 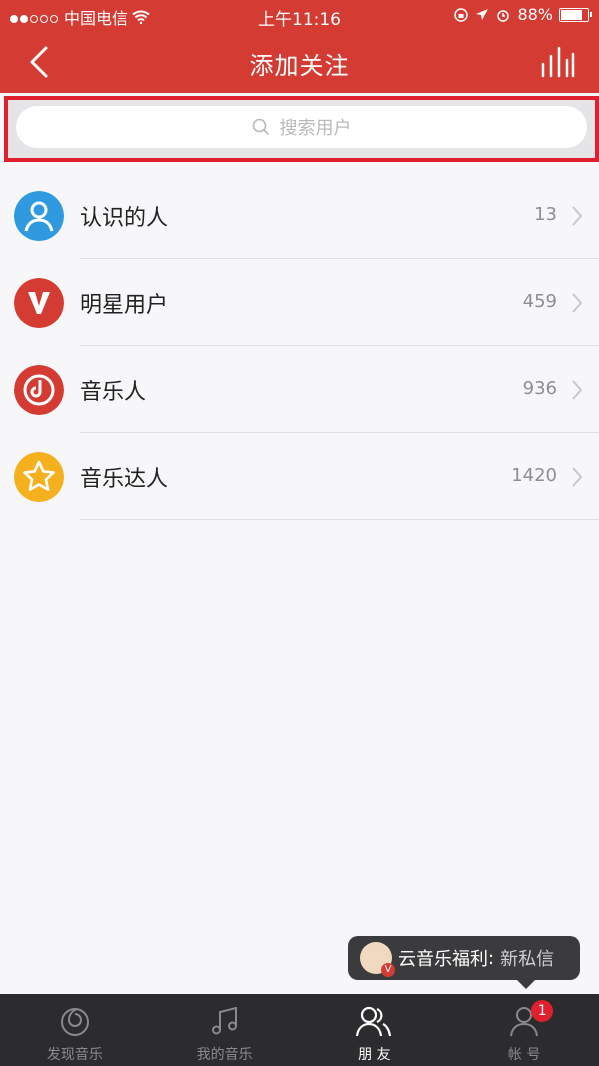 I want to click on v-badge-icon: V, so click(x=388, y=970).